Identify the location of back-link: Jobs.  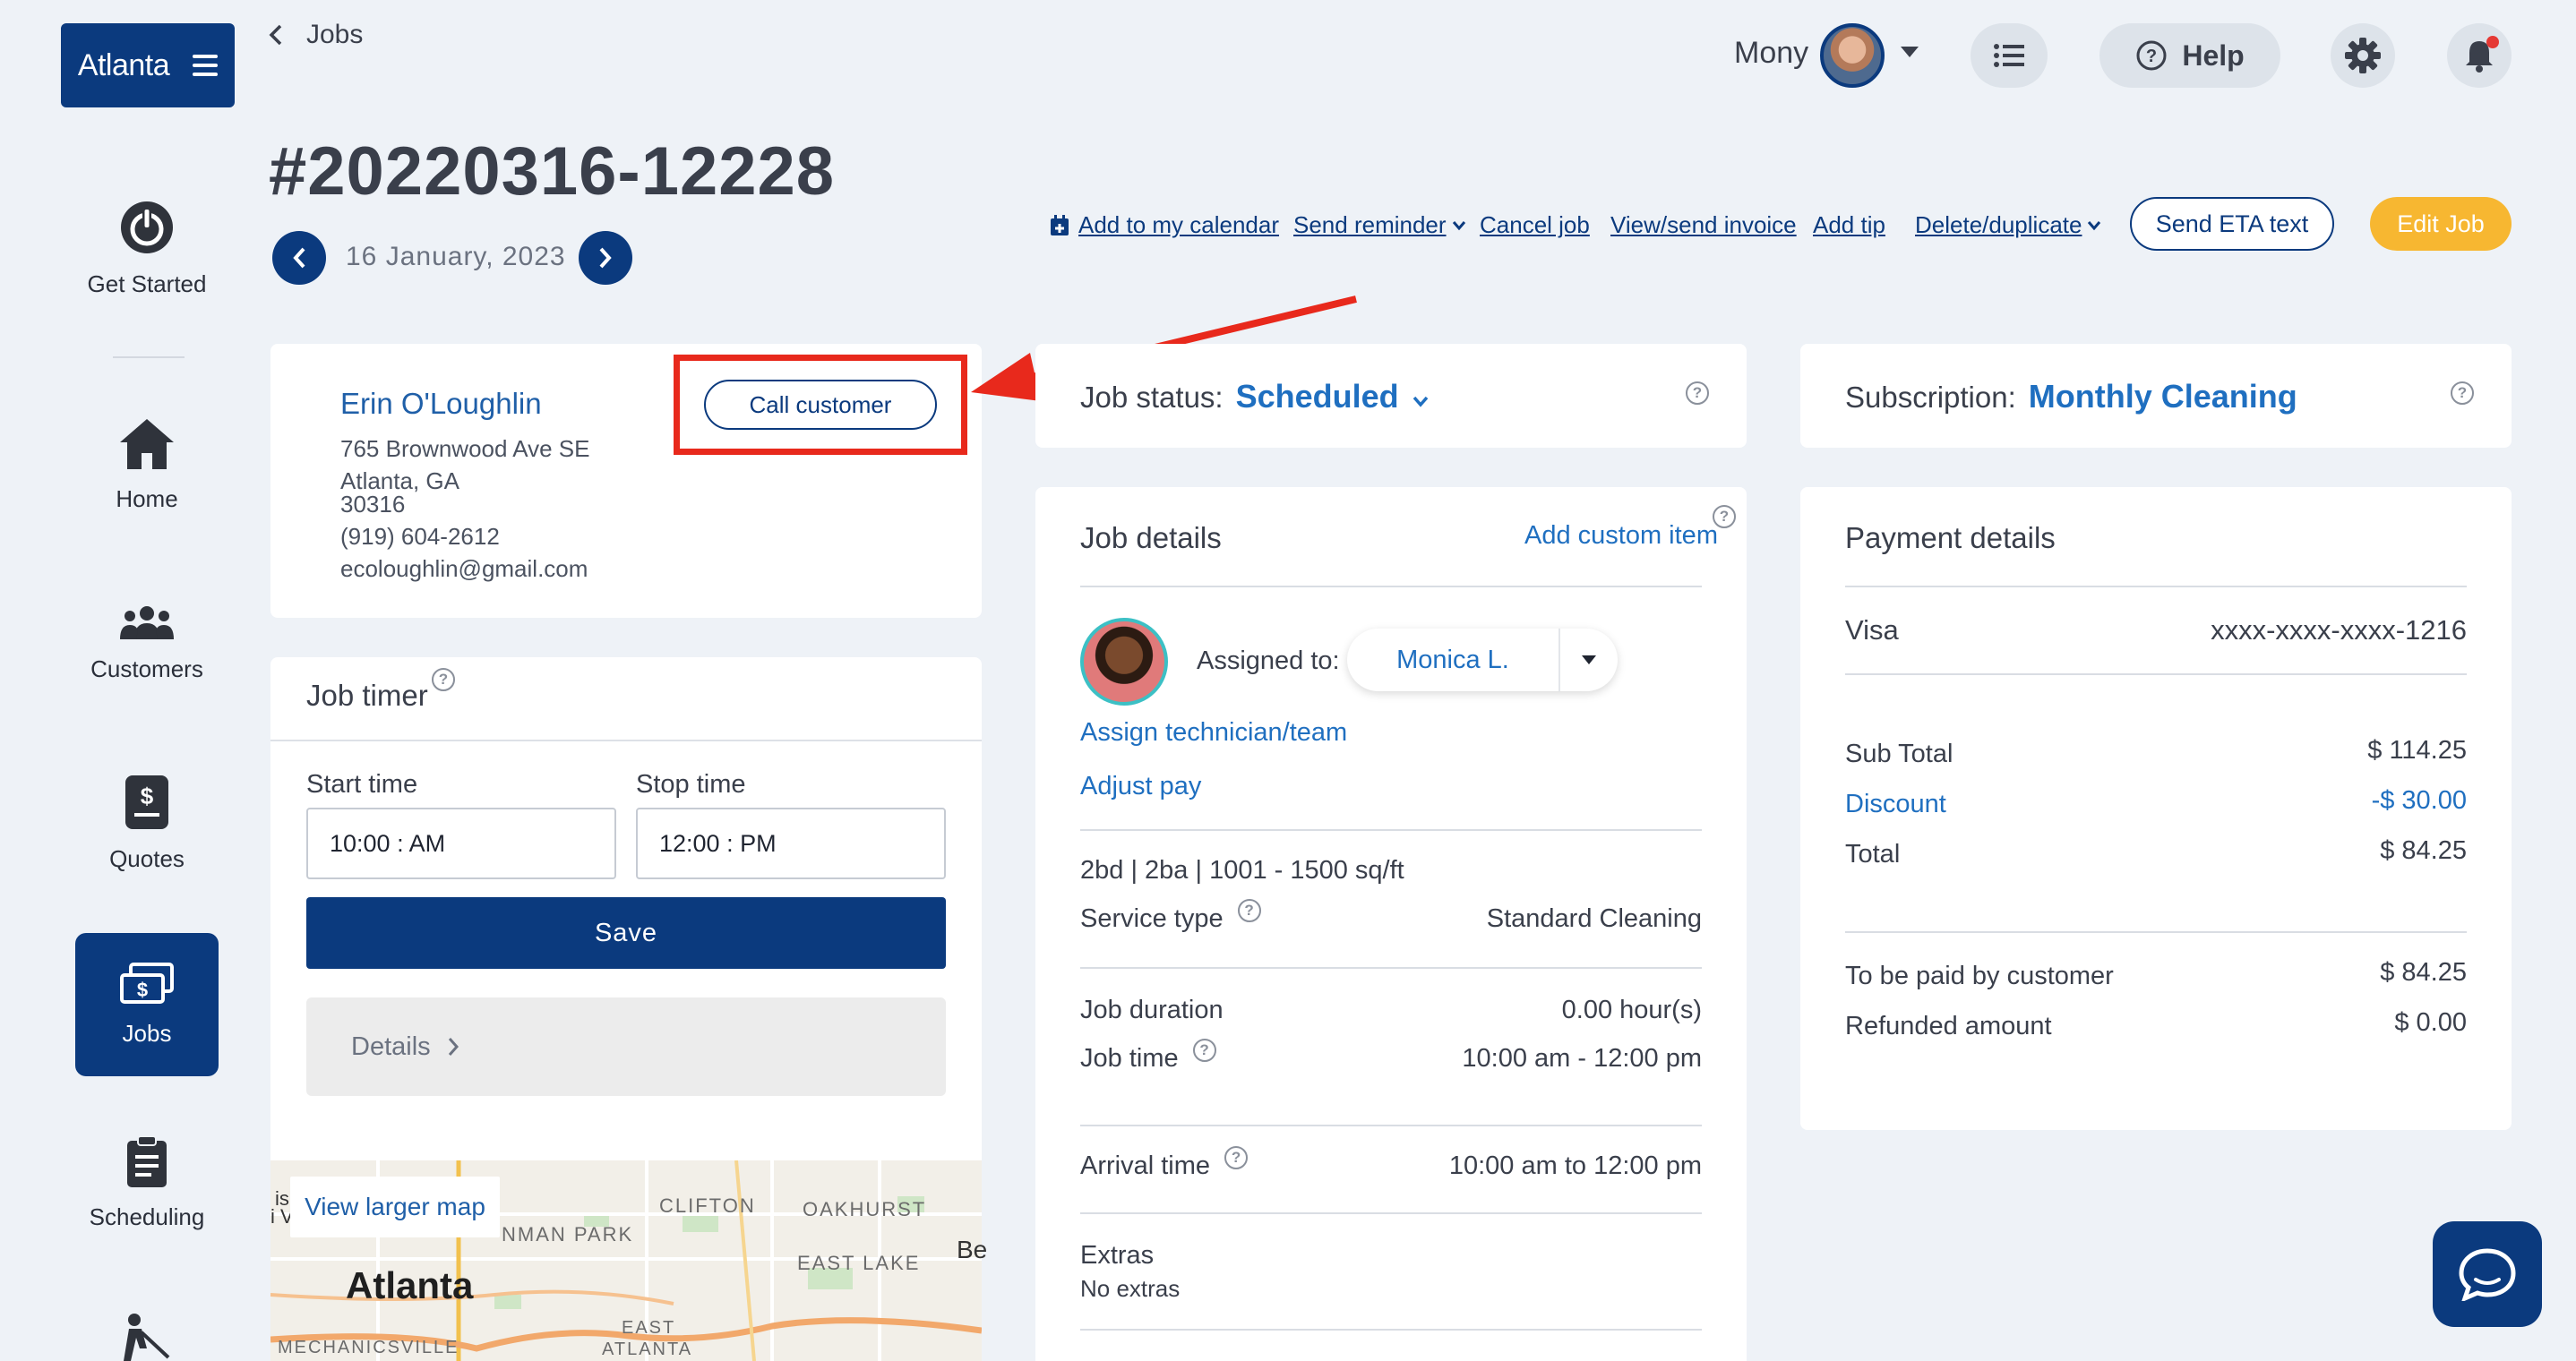
(316, 35).